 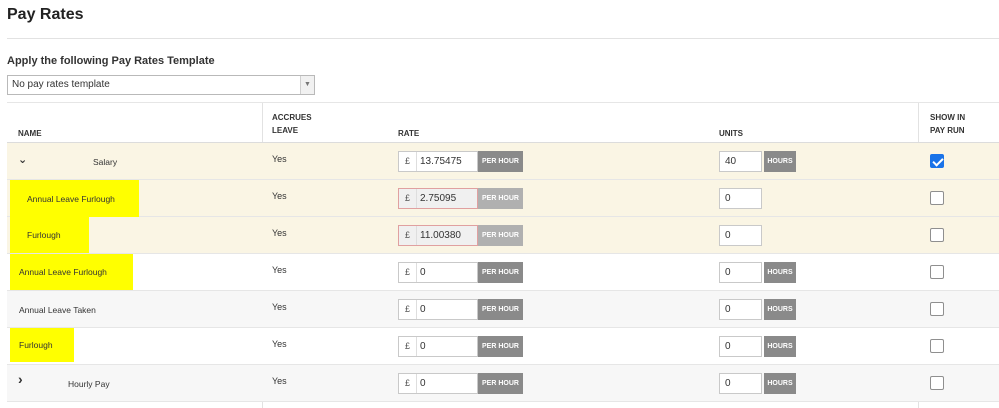 What do you see at coordinates (441, 161) in the screenshot?
I see `rate-value: 13.75475` at bounding box center [441, 161].